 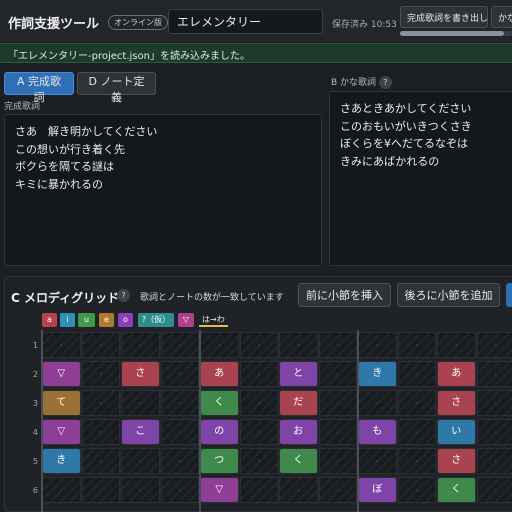 What do you see at coordinates (213, 320) in the screenshot?
I see `ha-wa-toggle: は→わ` at bounding box center [213, 320].